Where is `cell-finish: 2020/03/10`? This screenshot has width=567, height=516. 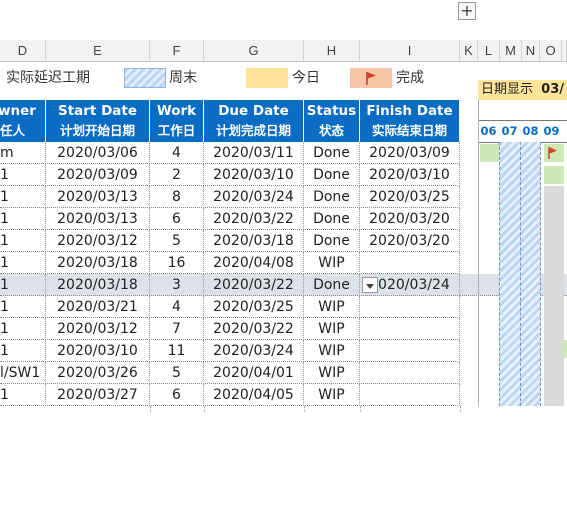
cell-finish: 2020/03/10 is located at coordinates (410, 175).